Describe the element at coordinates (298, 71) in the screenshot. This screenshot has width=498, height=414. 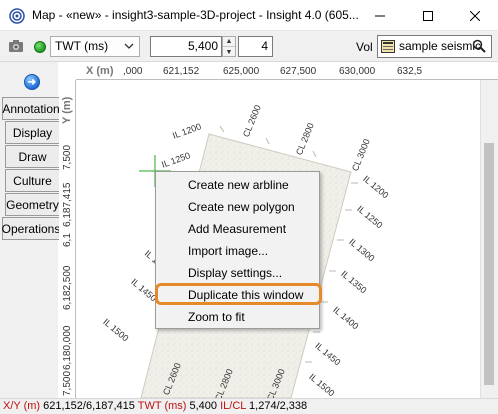
I see `x-tick: 627,500` at that location.